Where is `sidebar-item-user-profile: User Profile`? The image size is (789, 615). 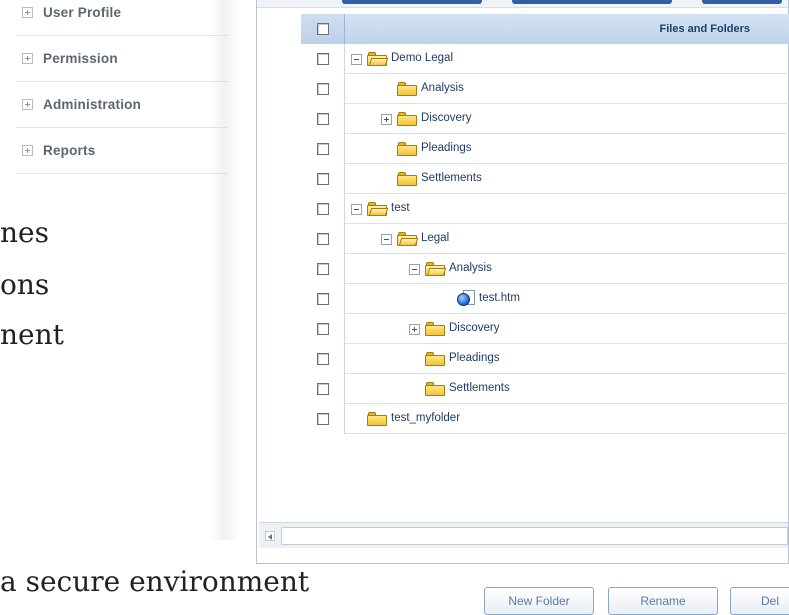 sidebar-item-user-profile: User Profile is located at coordinates (122, 18).